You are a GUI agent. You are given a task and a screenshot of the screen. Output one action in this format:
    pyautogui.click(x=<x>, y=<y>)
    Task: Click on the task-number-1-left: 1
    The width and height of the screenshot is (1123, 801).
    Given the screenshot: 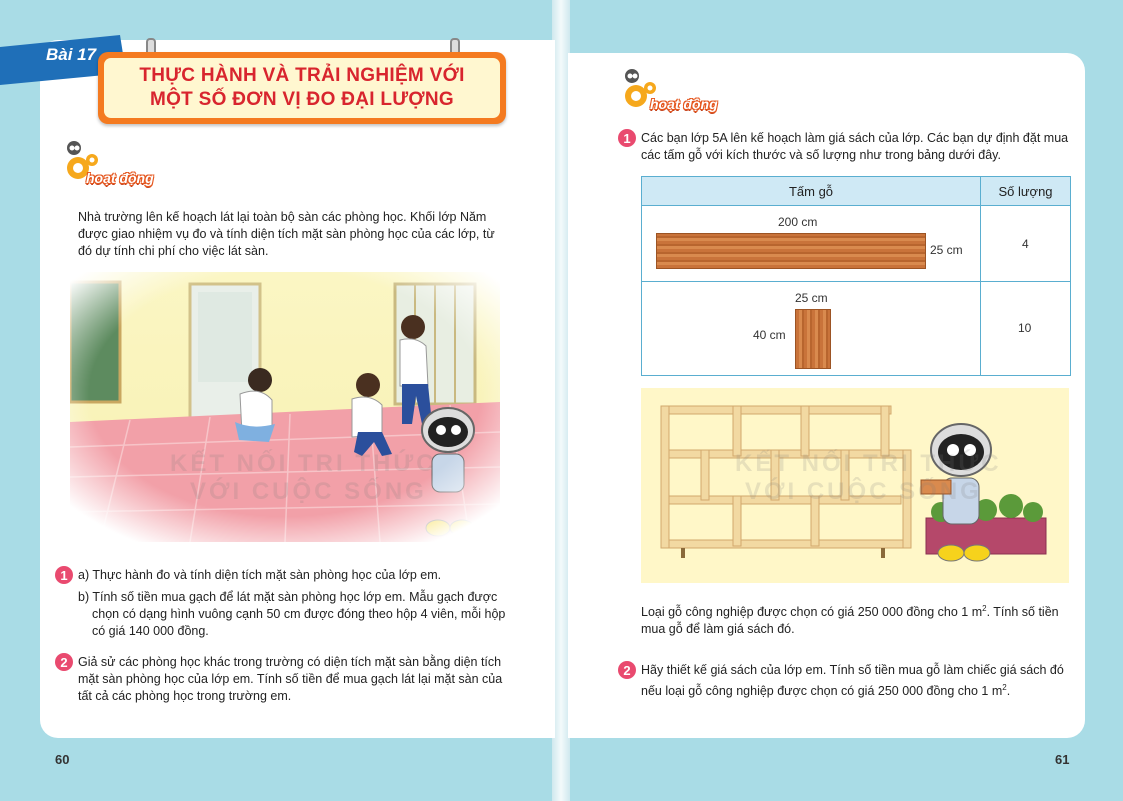 What is the action you would take?
    pyautogui.click(x=64, y=575)
    